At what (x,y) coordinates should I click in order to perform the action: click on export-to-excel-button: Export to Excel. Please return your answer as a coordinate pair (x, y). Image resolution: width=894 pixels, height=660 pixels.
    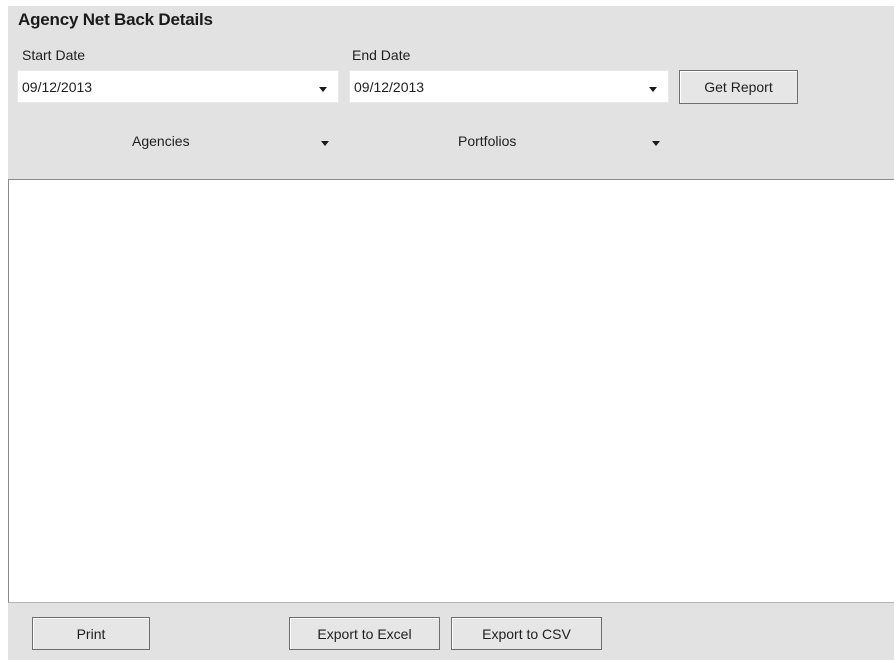
    Looking at the image, I should click on (364, 633).